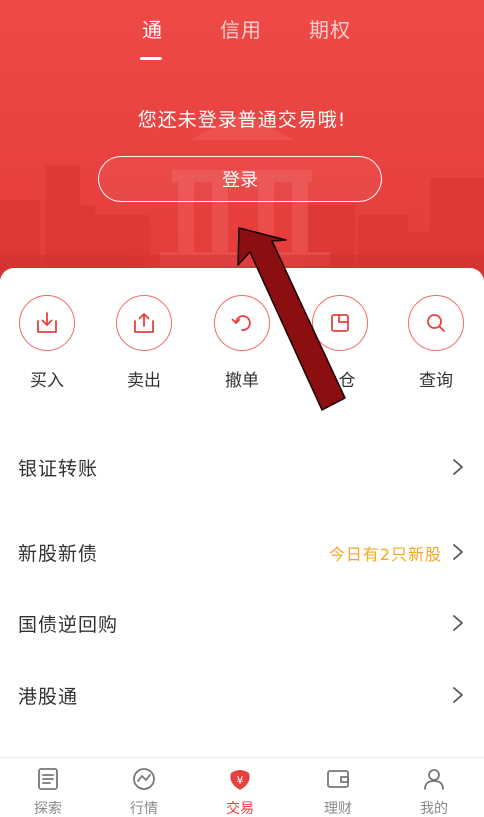 This screenshot has height=817, width=484. What do you see at coordinates (58, 469) in the screenshot?
I see `menu-label: 银证转账` at bounding box center [58, 469].